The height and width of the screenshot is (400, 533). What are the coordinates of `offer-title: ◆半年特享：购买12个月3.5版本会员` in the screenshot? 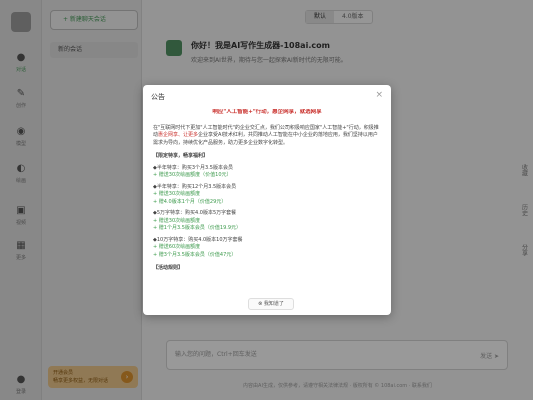 It's located at (195, 186).